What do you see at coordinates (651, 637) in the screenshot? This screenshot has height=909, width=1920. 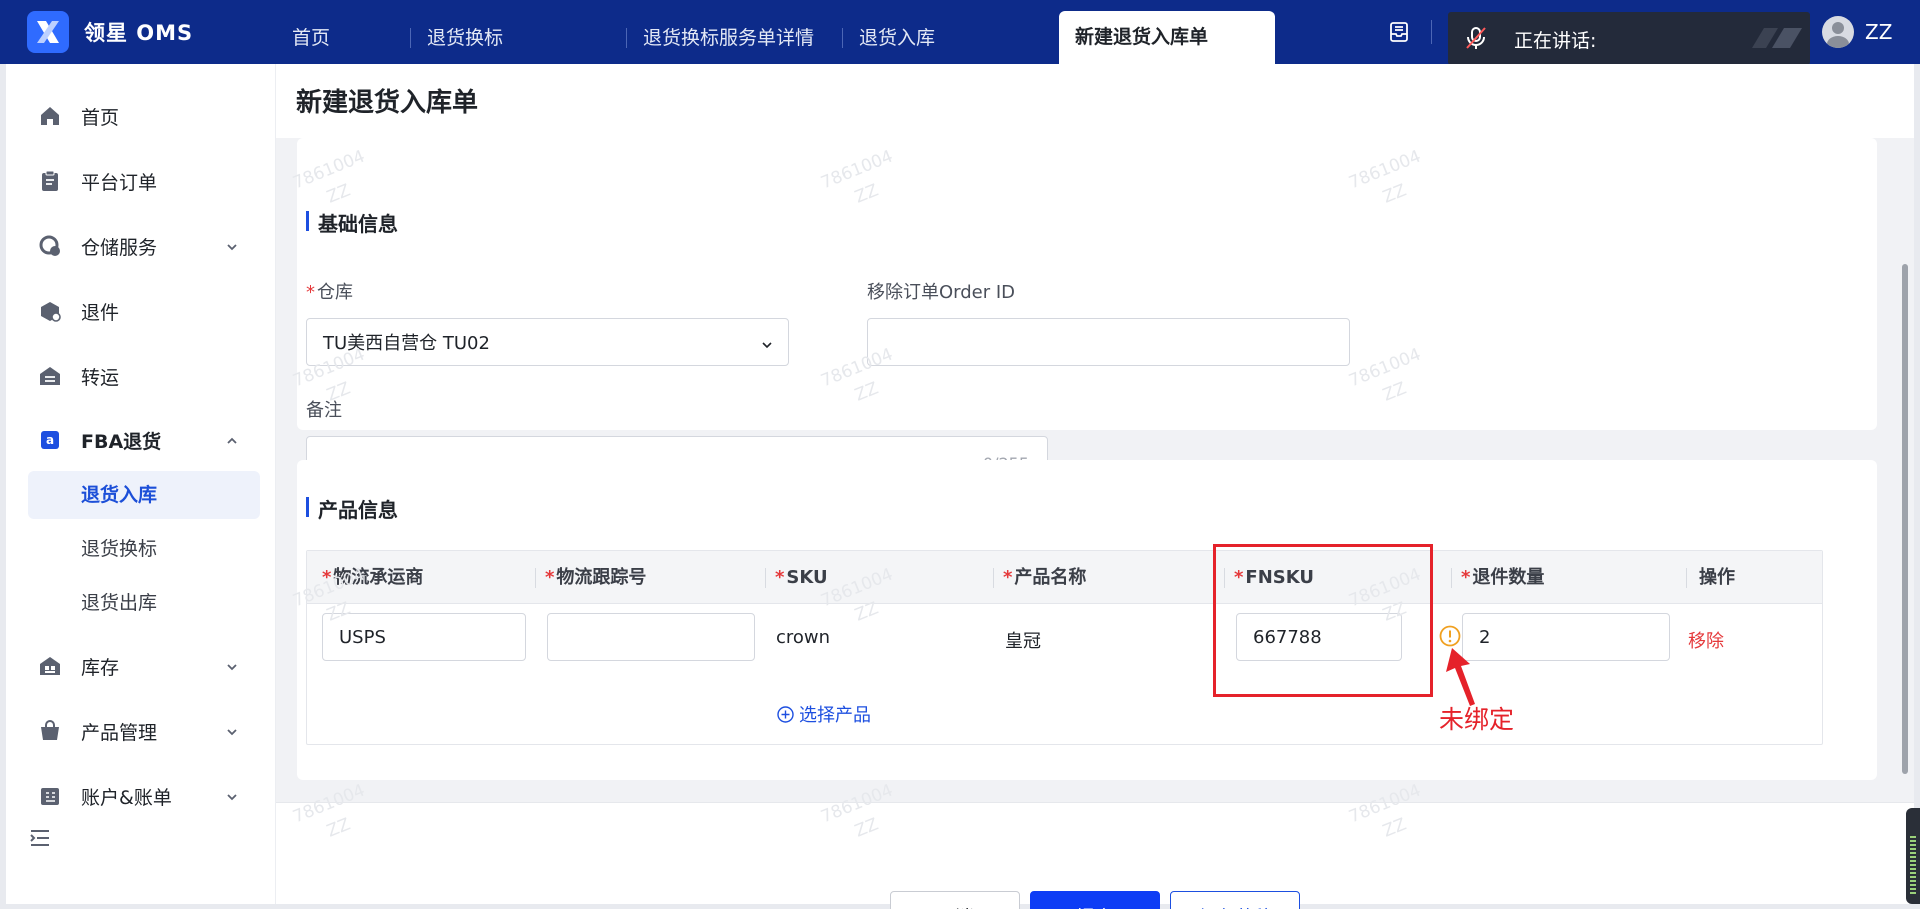 I see `tracking-input` at bounding box center [651, 637].